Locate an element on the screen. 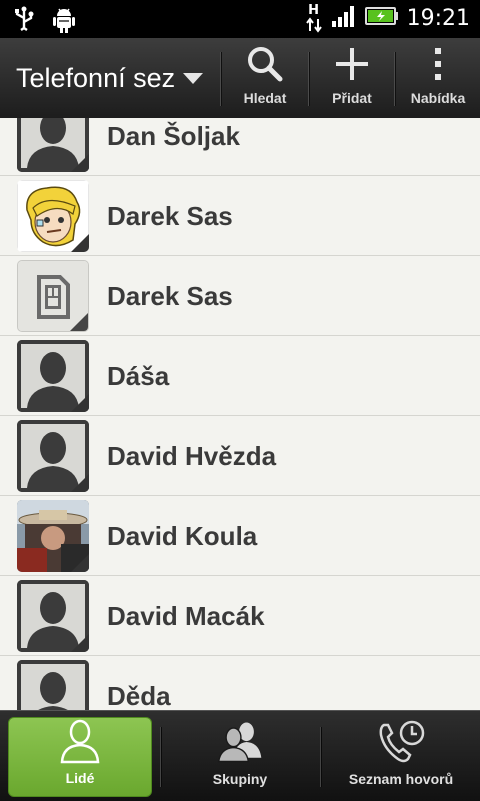  bottom-tab-bar: Lidé Skupiny Seznam hovorů is located at coordinates (240, 755).